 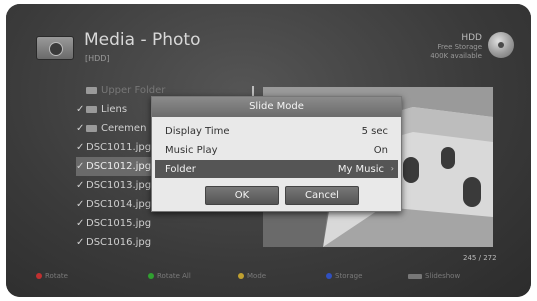 I want to click on list-item-file: ✓ DSC1016.jpg, so click(x=136, y=242).